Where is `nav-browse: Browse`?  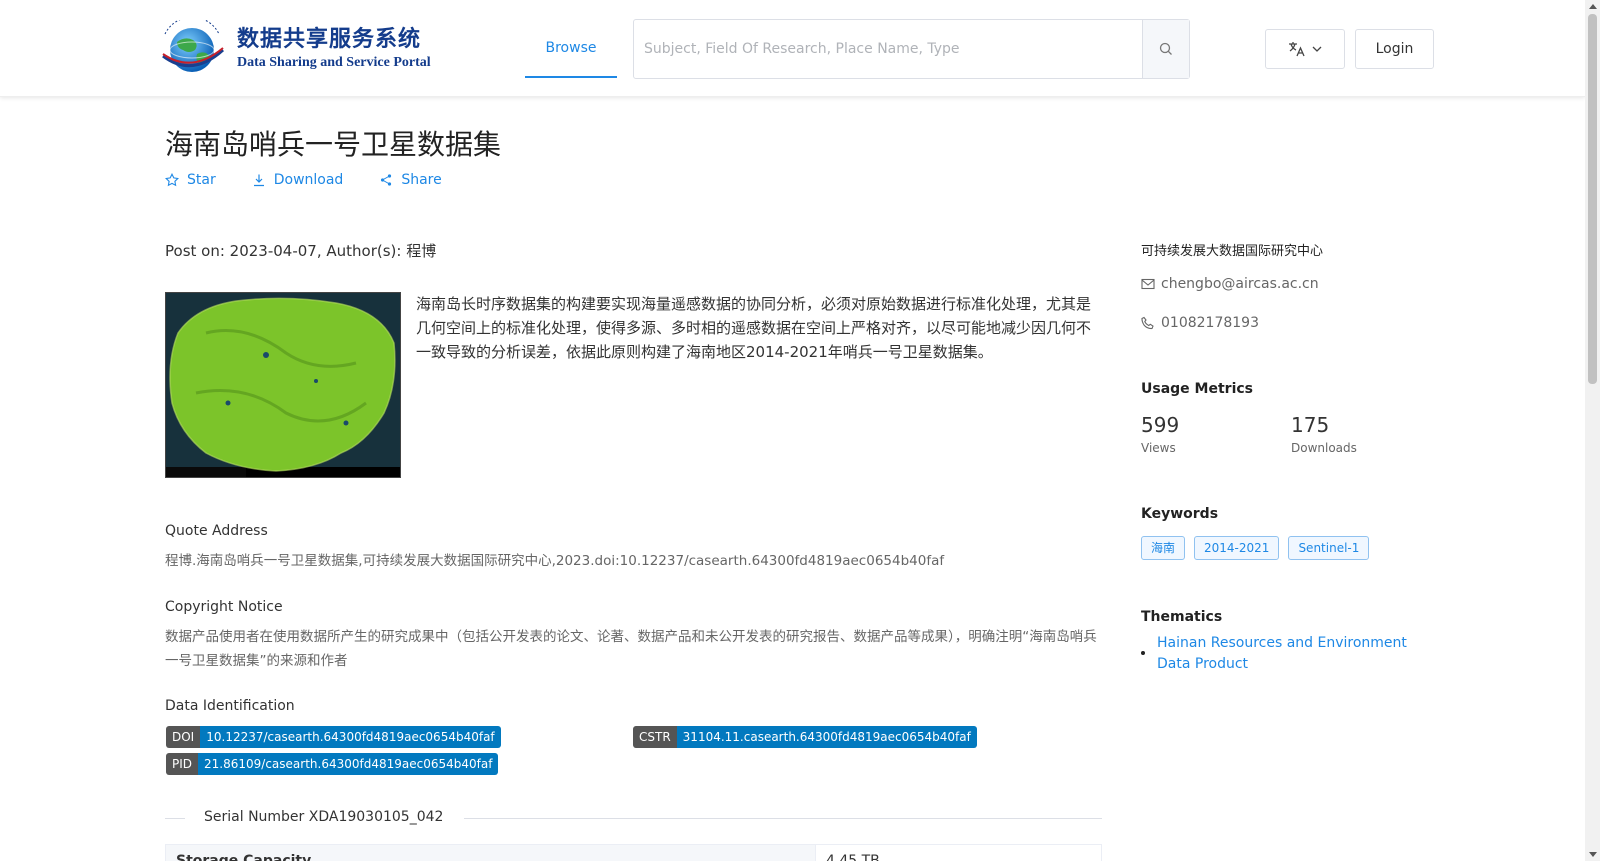
nav-browse: Browse is located at coordinates (571, 49).